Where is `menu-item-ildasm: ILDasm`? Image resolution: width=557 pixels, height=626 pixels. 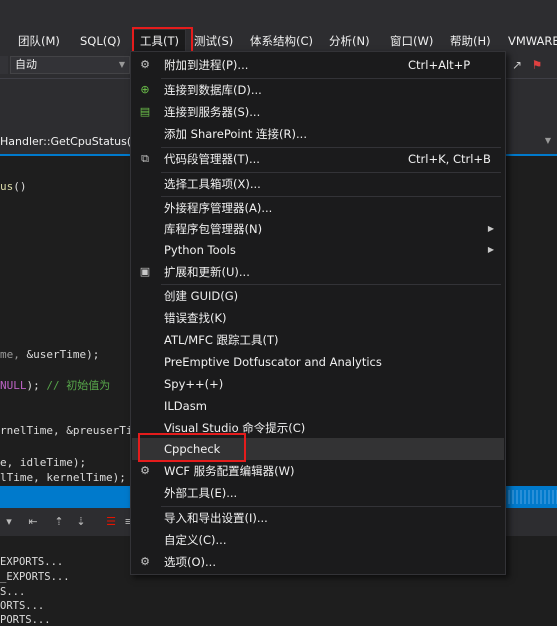
menu-item-ildasm: ILDasm is located at coordinates (318, 406).